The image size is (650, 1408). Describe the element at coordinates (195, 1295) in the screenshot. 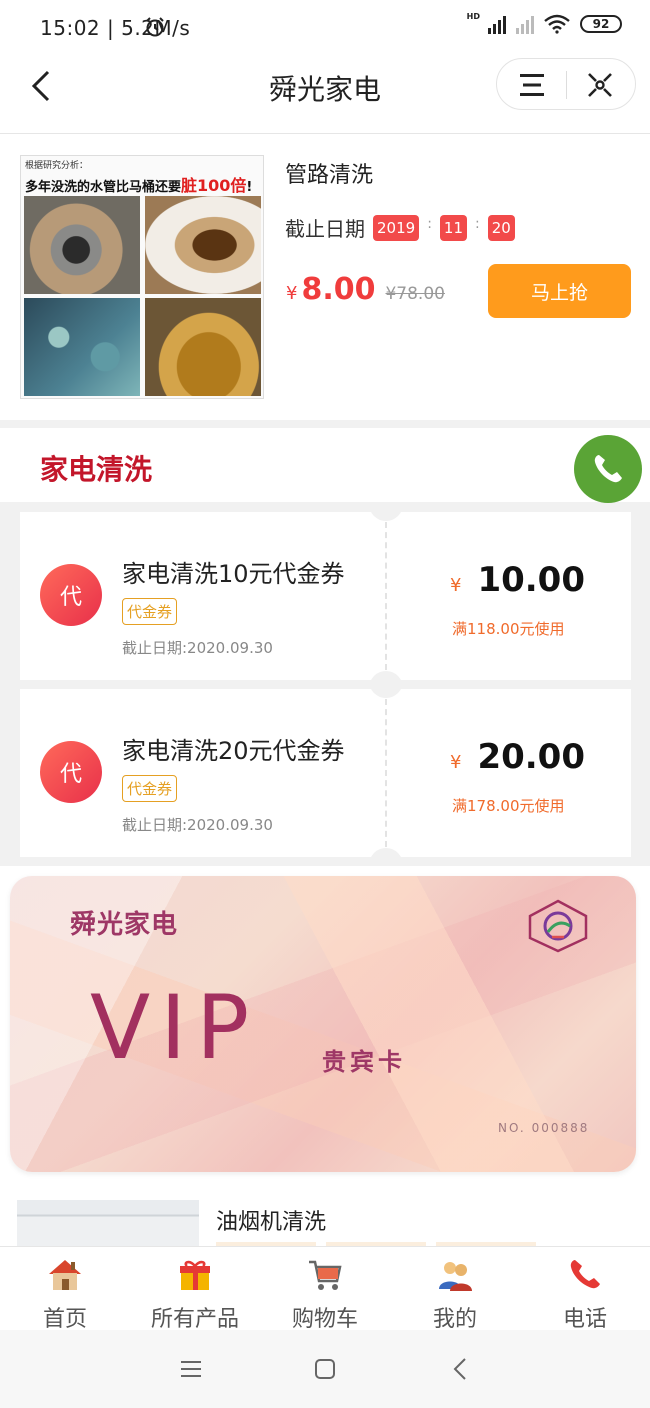

I see `tab-all-products: 所有产品` at that location.